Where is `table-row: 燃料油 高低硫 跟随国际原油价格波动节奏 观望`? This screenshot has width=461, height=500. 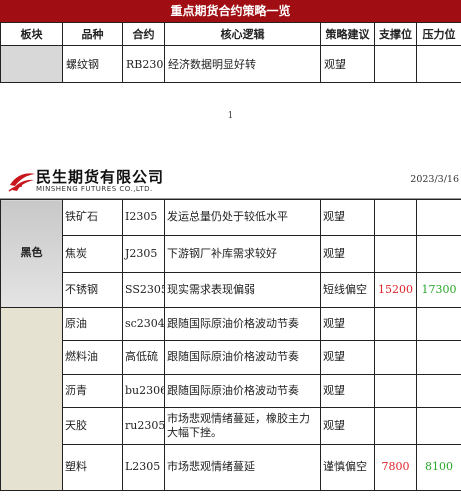 table-row: 燃料油 高低硫 跟随国际原油价格波动节奏 观望 is located at coordinates (231, 357).